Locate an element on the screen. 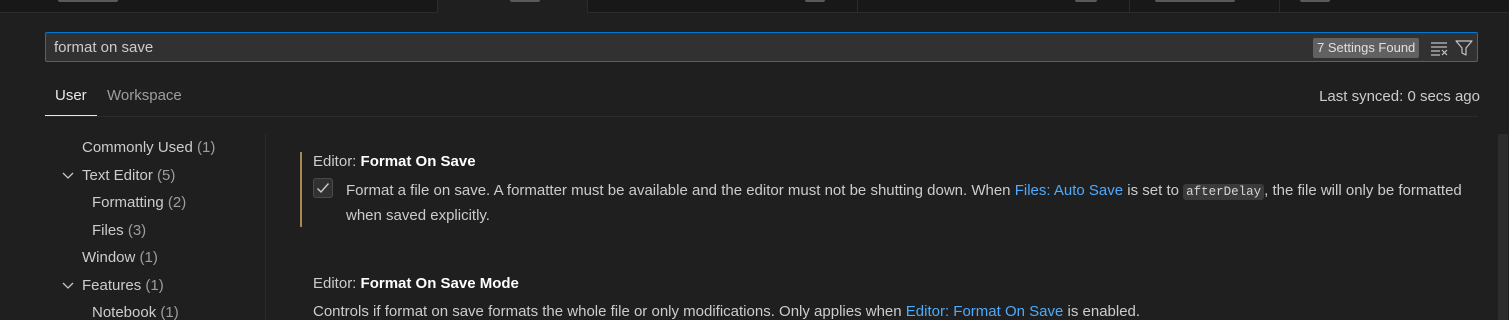  toc-item-label: Formatting is located at coordinates (128, 202).